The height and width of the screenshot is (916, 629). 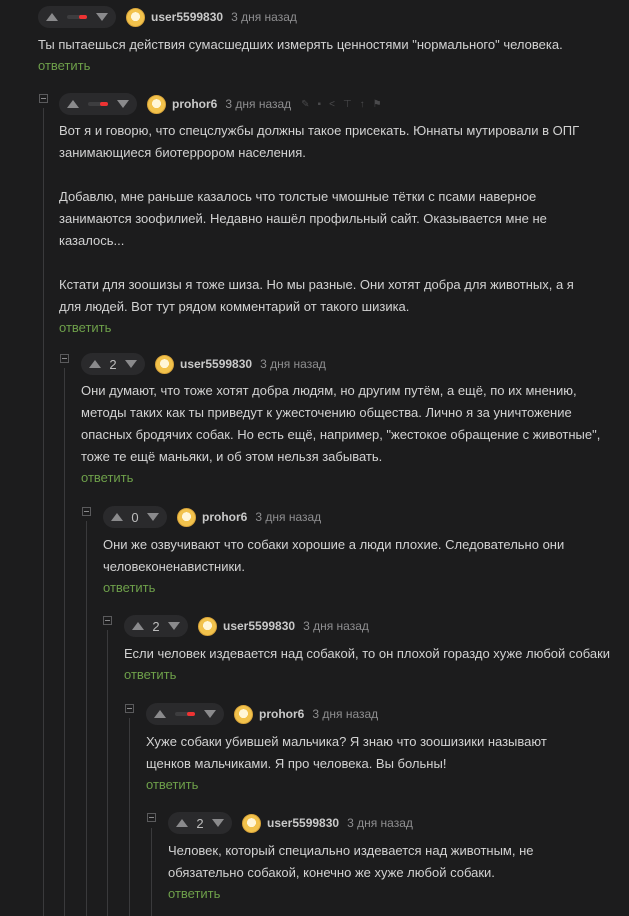 I want to click on comment-header: user5599830 3 дня назад, so click(x=333, y=17).